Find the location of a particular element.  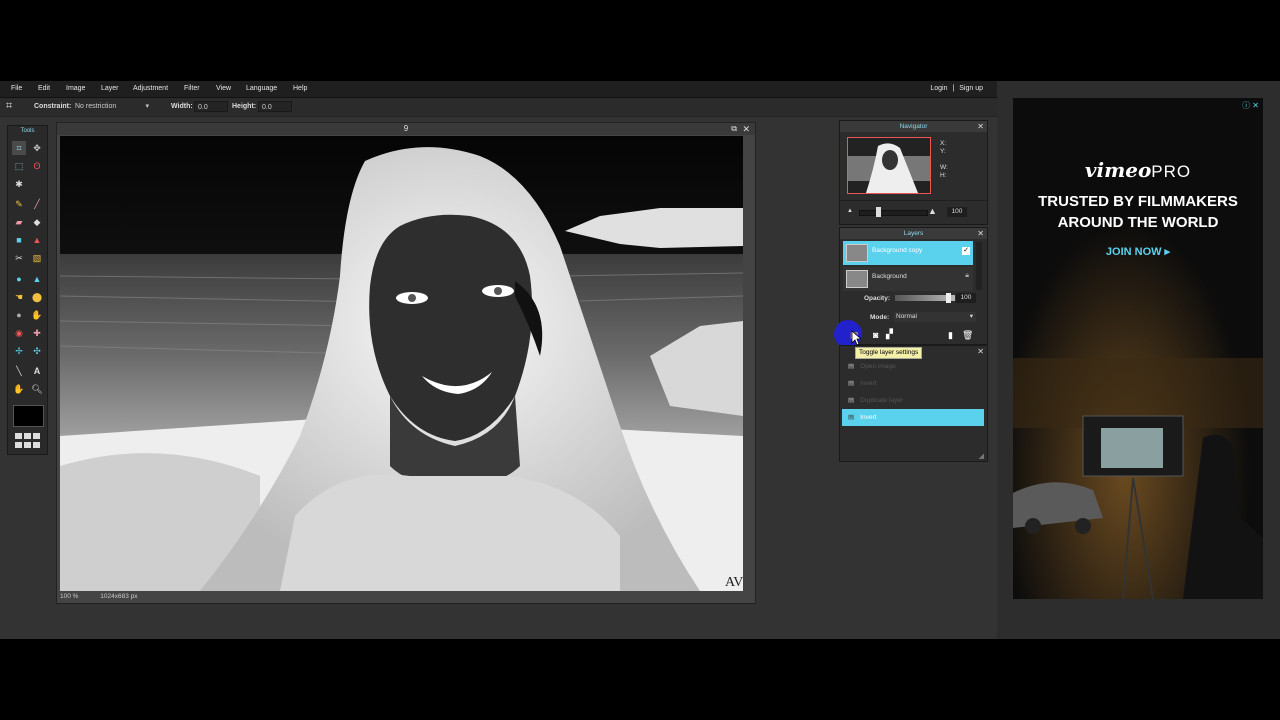

zoom-in-icon: ▲ is located at coordinates (932, 211).